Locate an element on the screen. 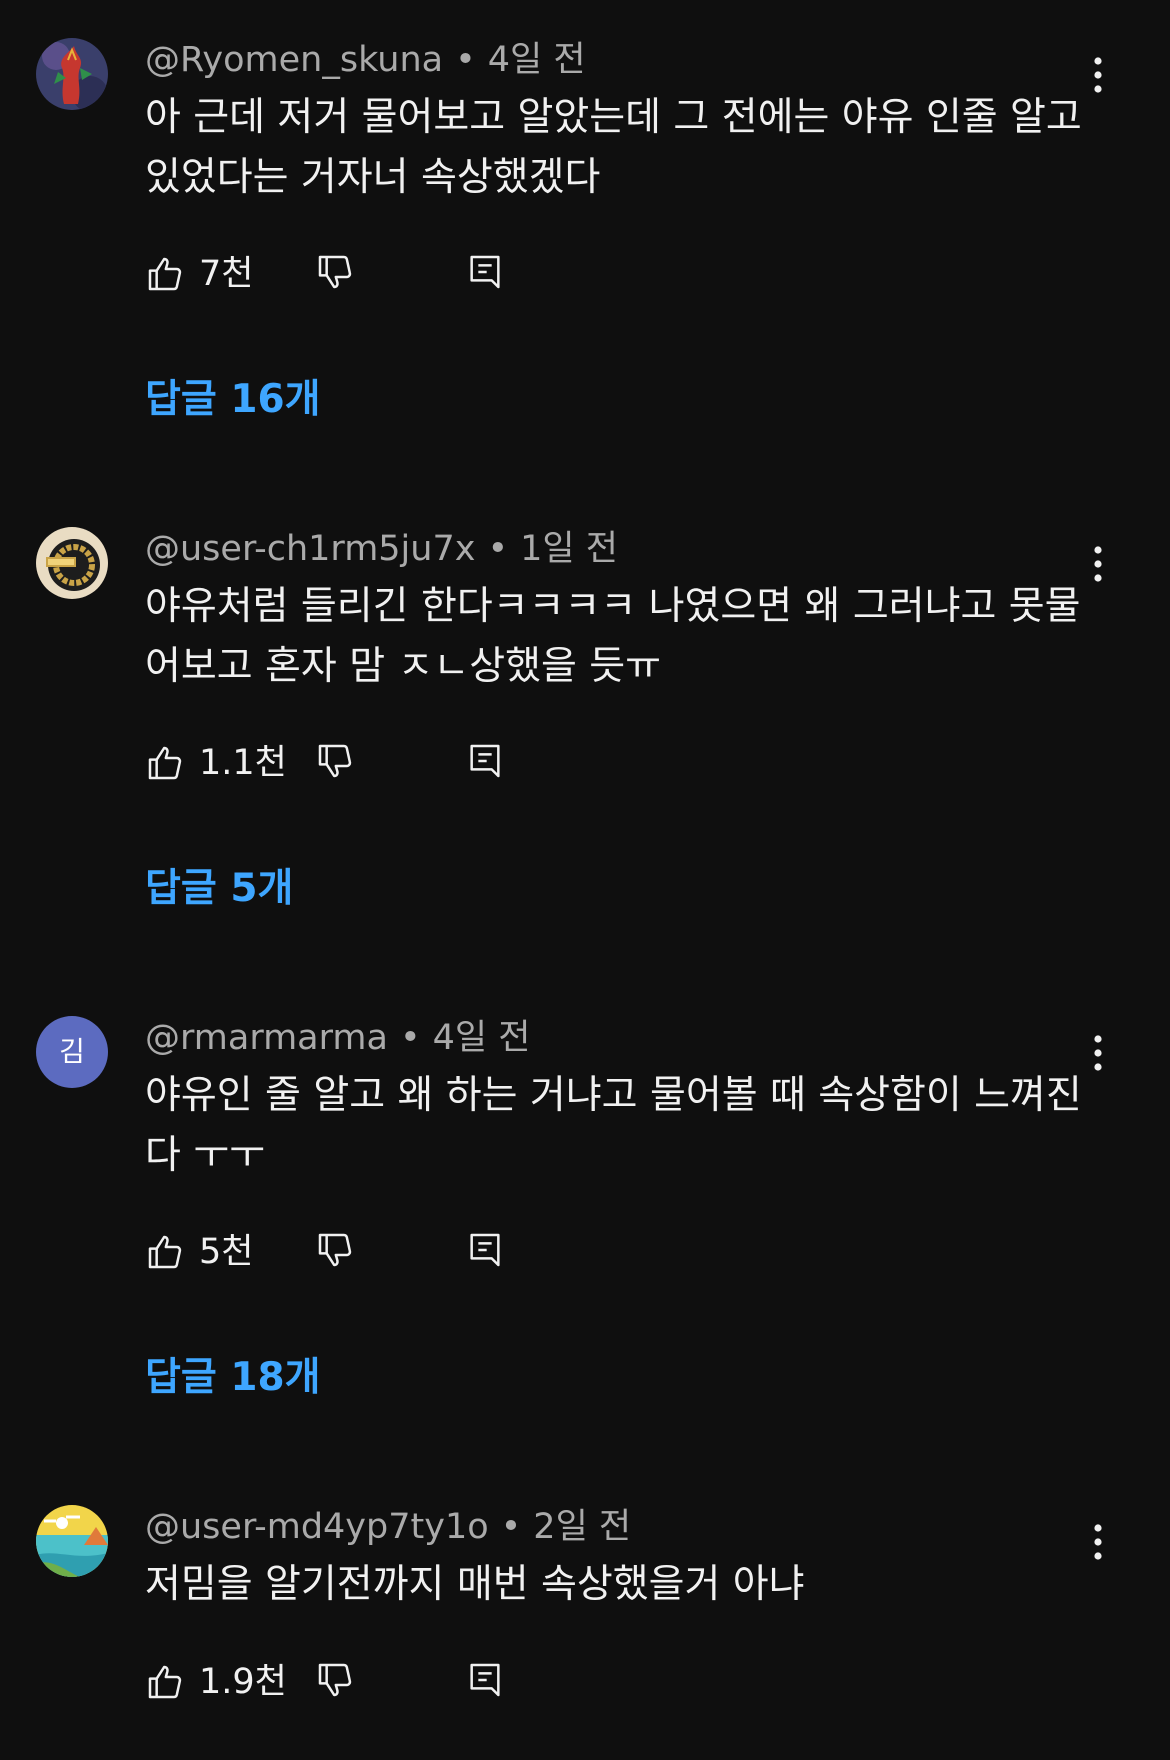 This screenshot has height=1760, width=1170. view-replies-link: 답글 5개 is located at coordinates (219, 889).